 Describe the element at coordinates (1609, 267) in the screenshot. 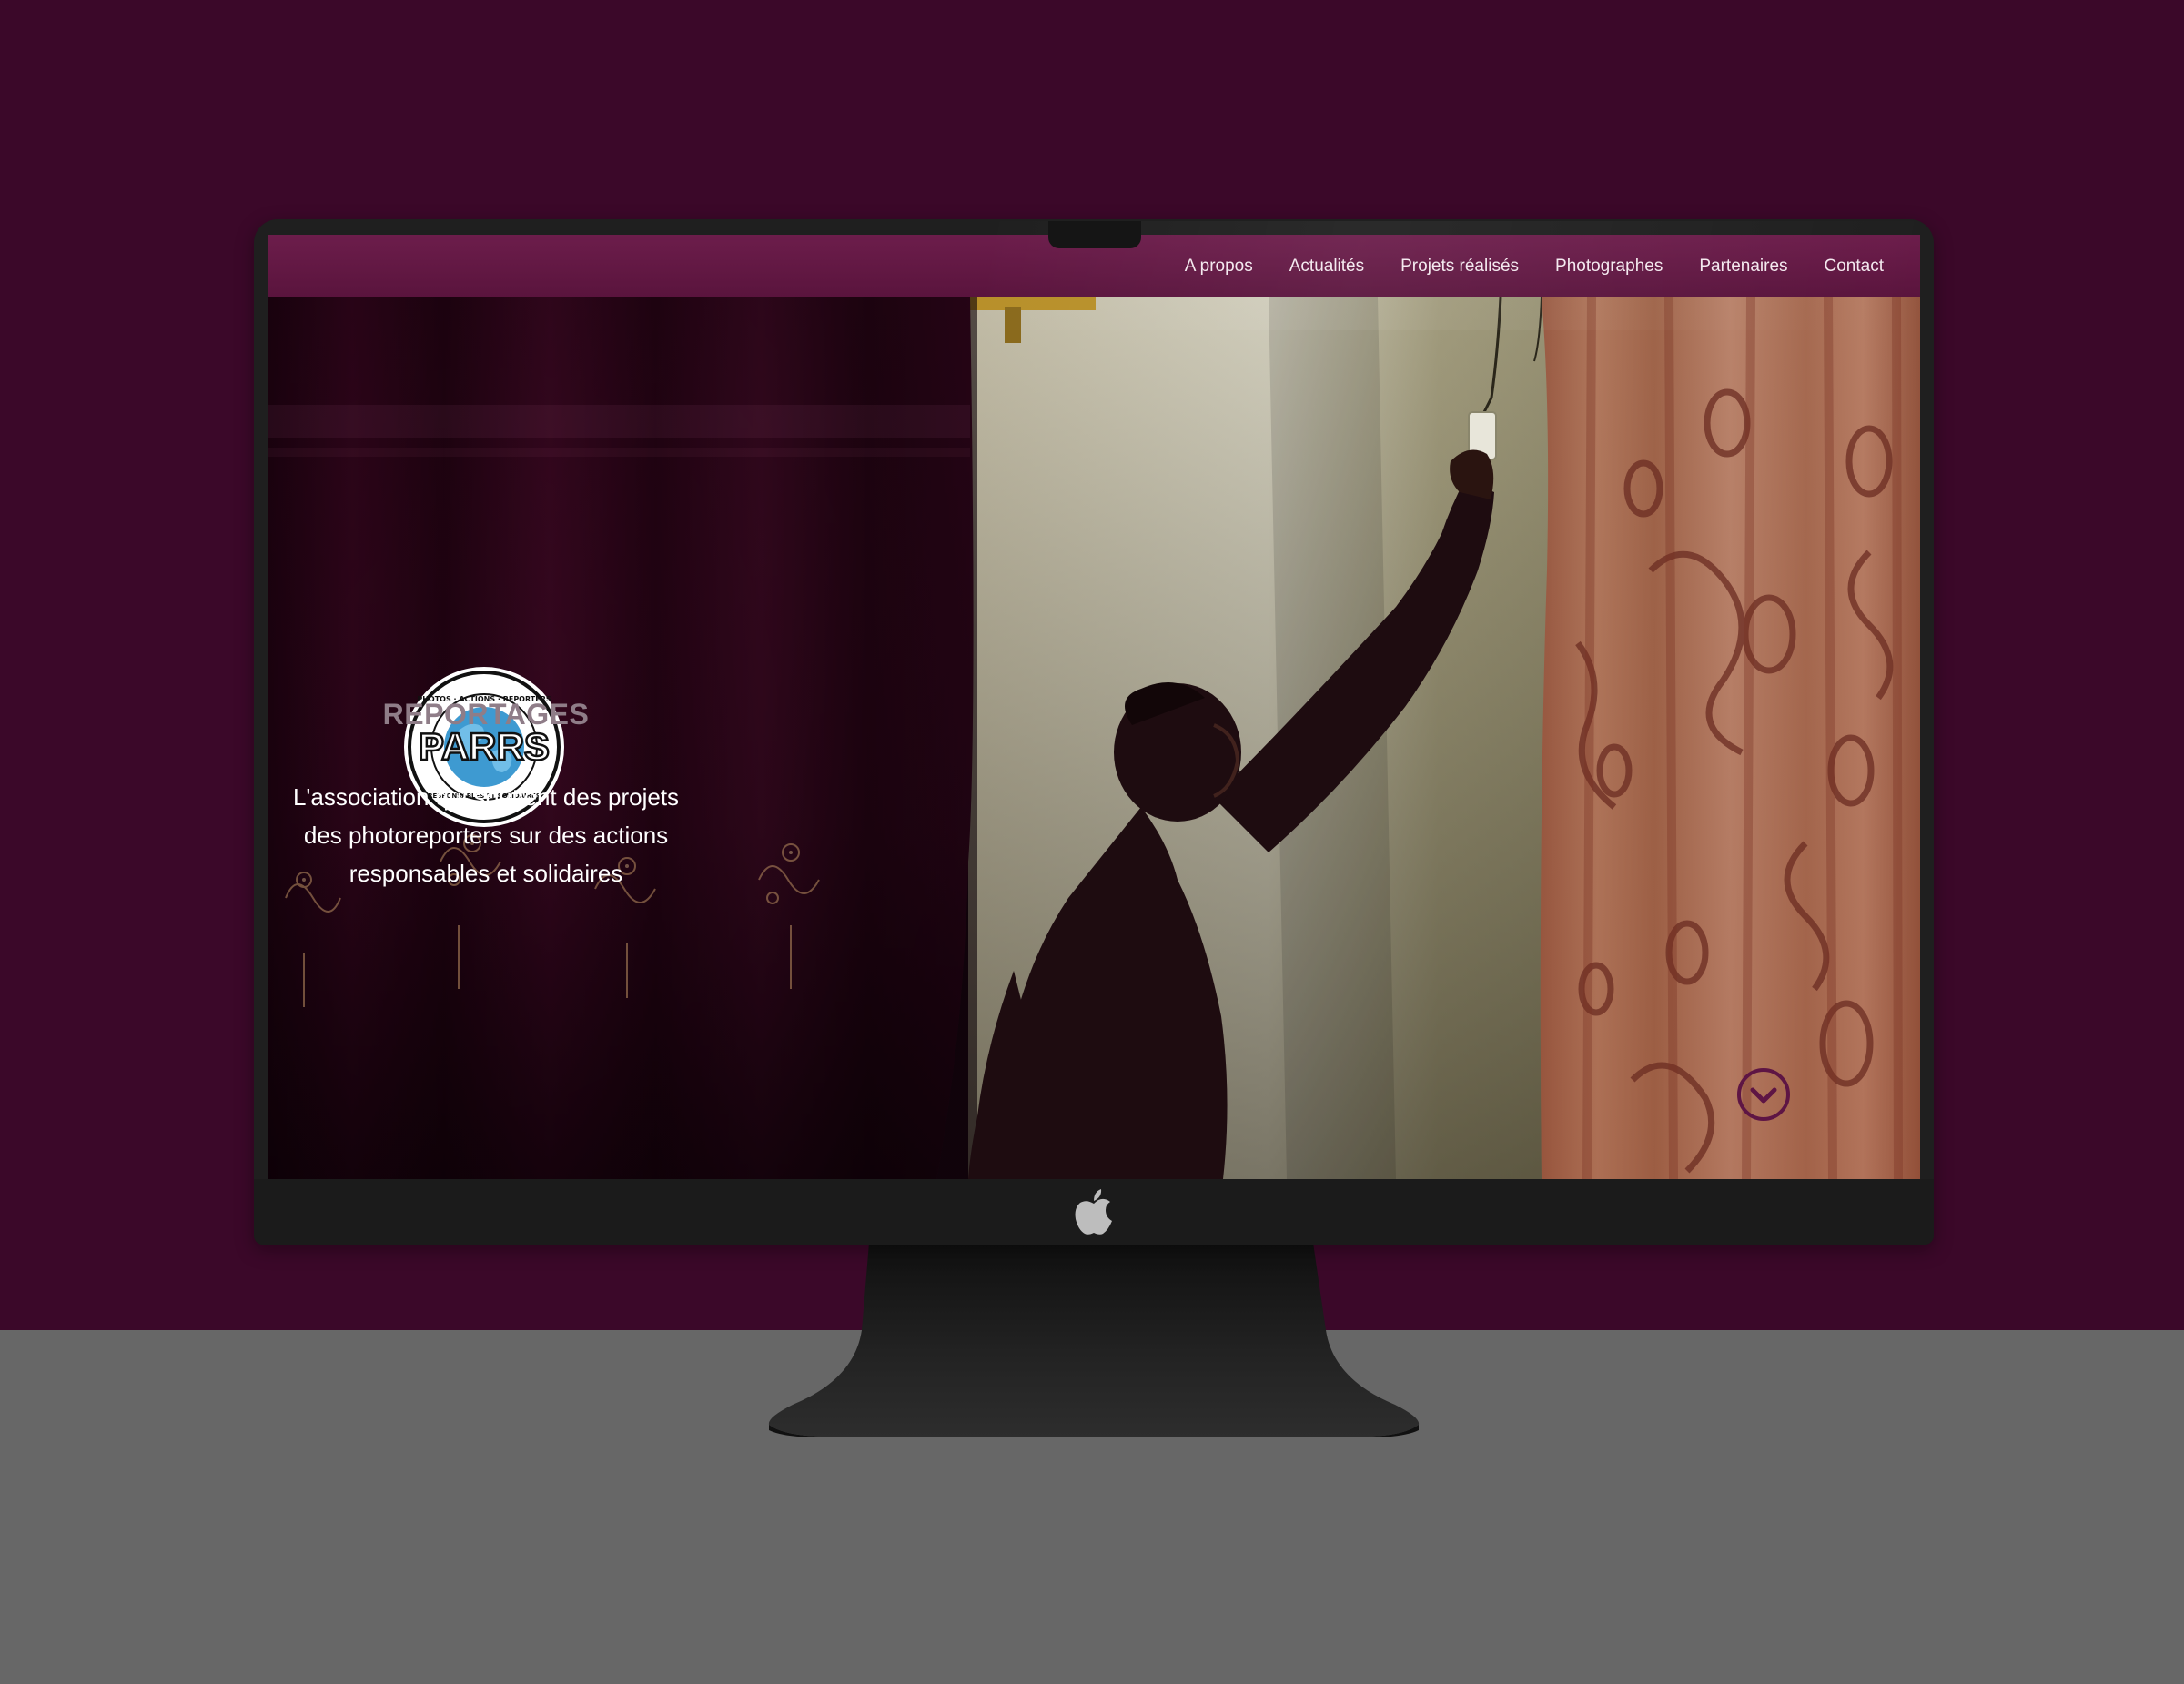

I see `nav-item-photographes: Photographes` at that location.